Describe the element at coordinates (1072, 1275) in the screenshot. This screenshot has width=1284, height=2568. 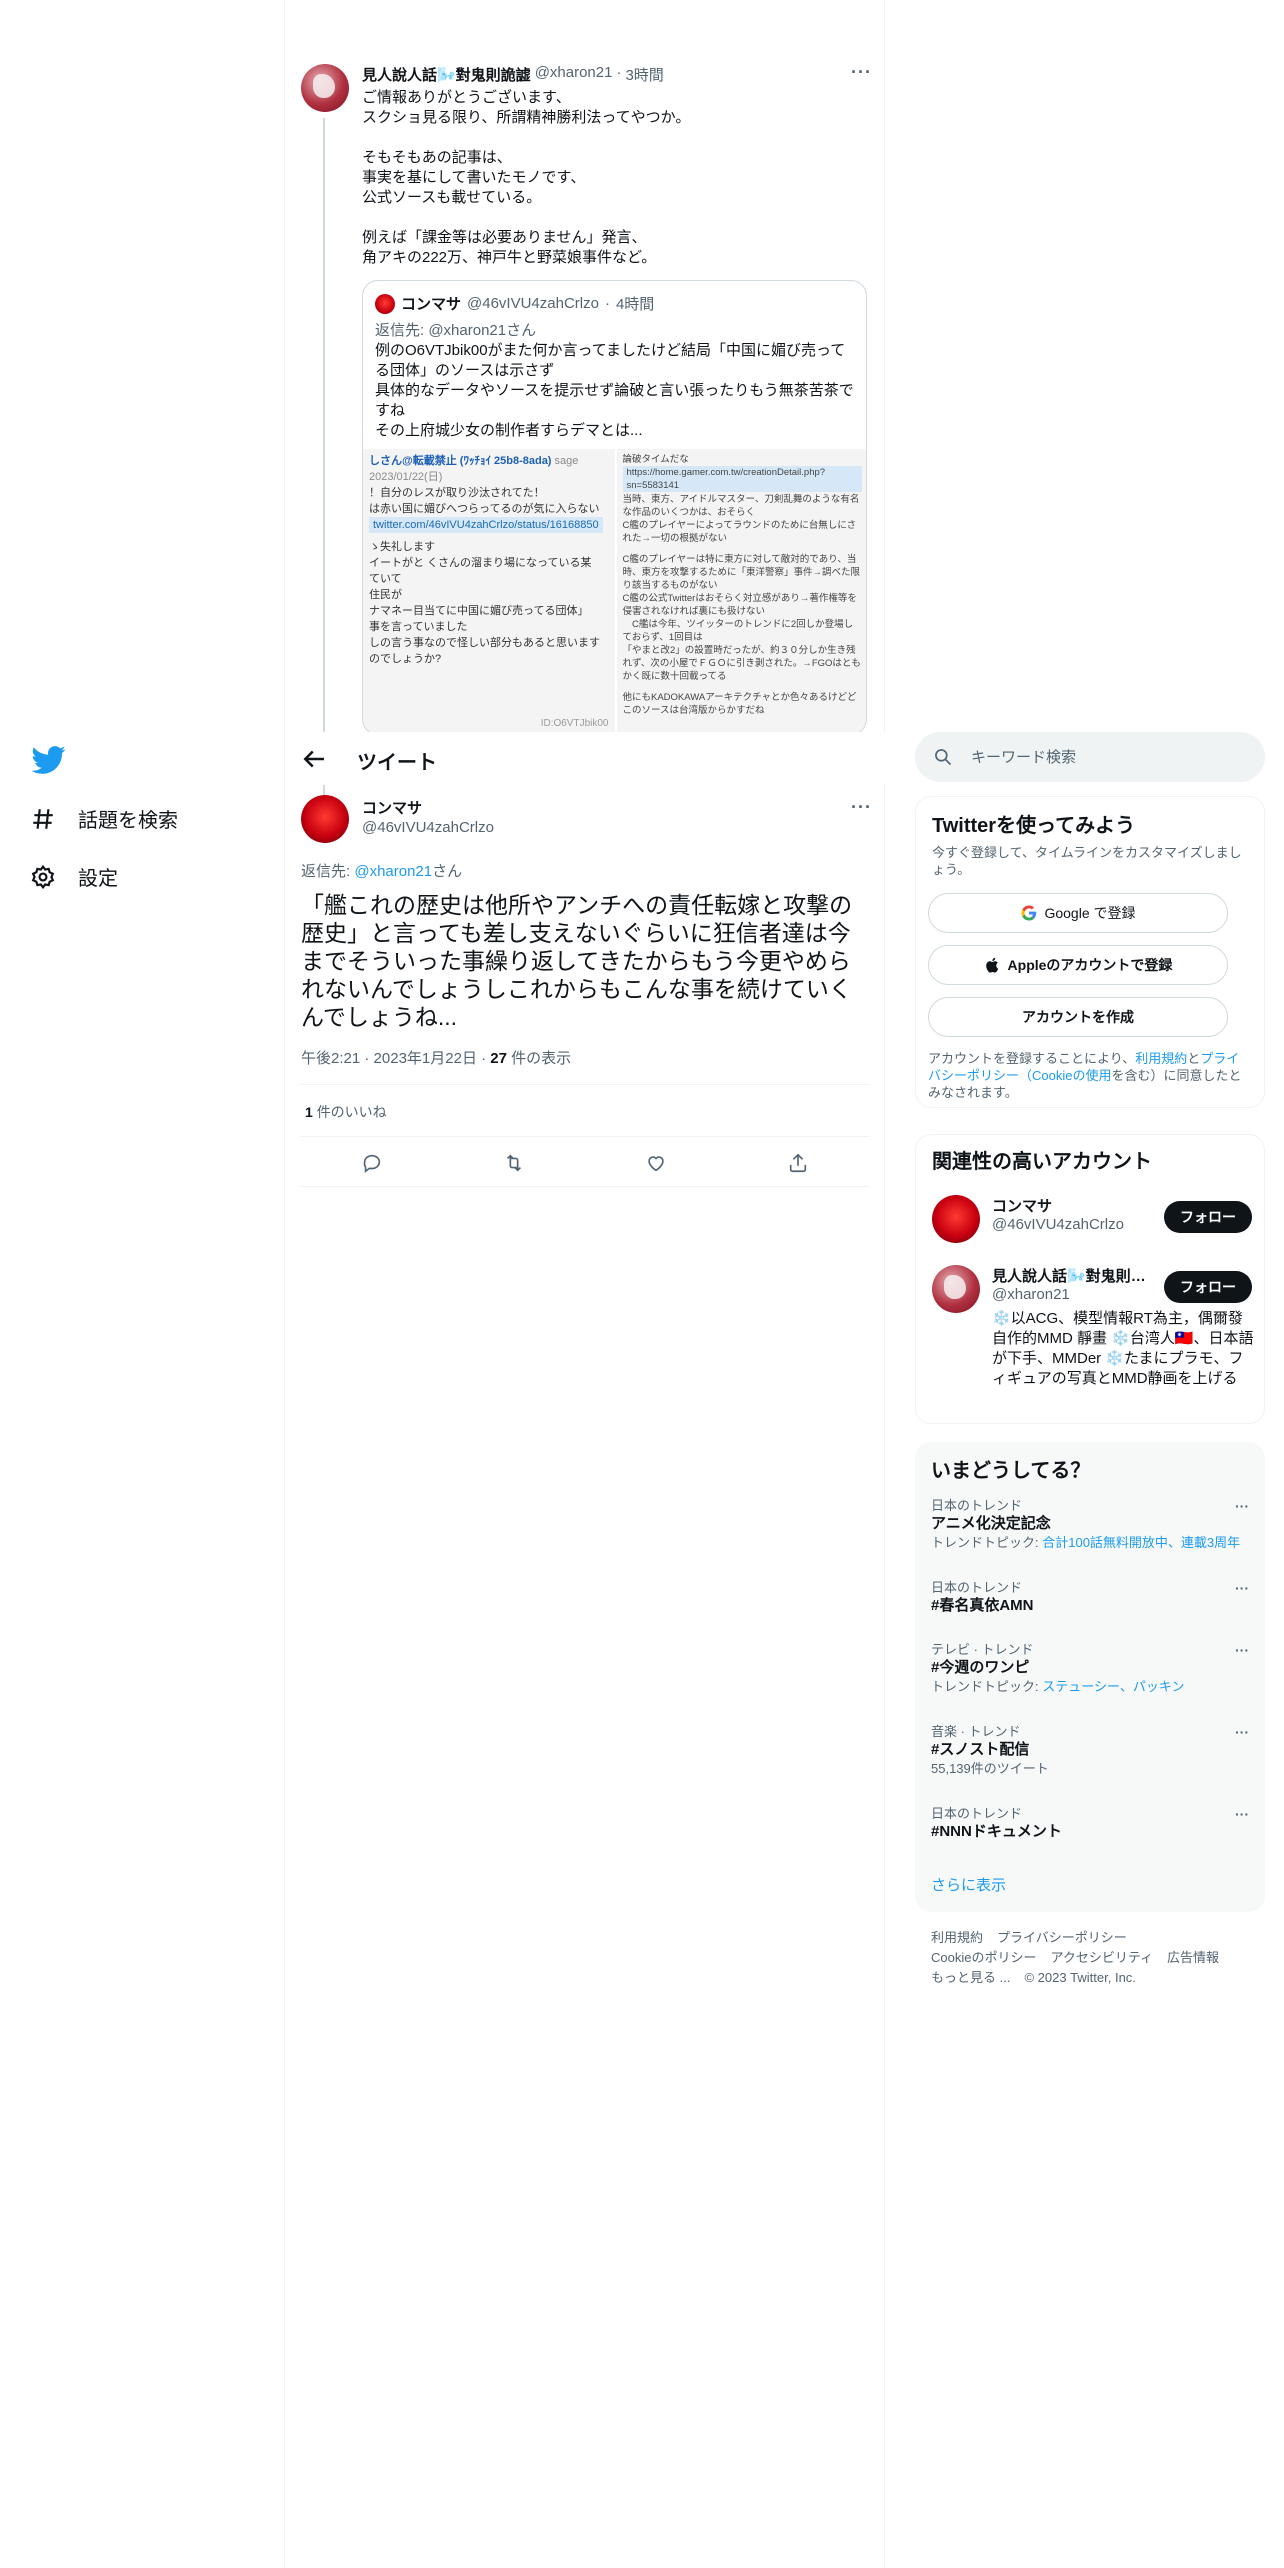
I see `user-name: 見人說人話🌬️對鬼則詭譃` at that location.